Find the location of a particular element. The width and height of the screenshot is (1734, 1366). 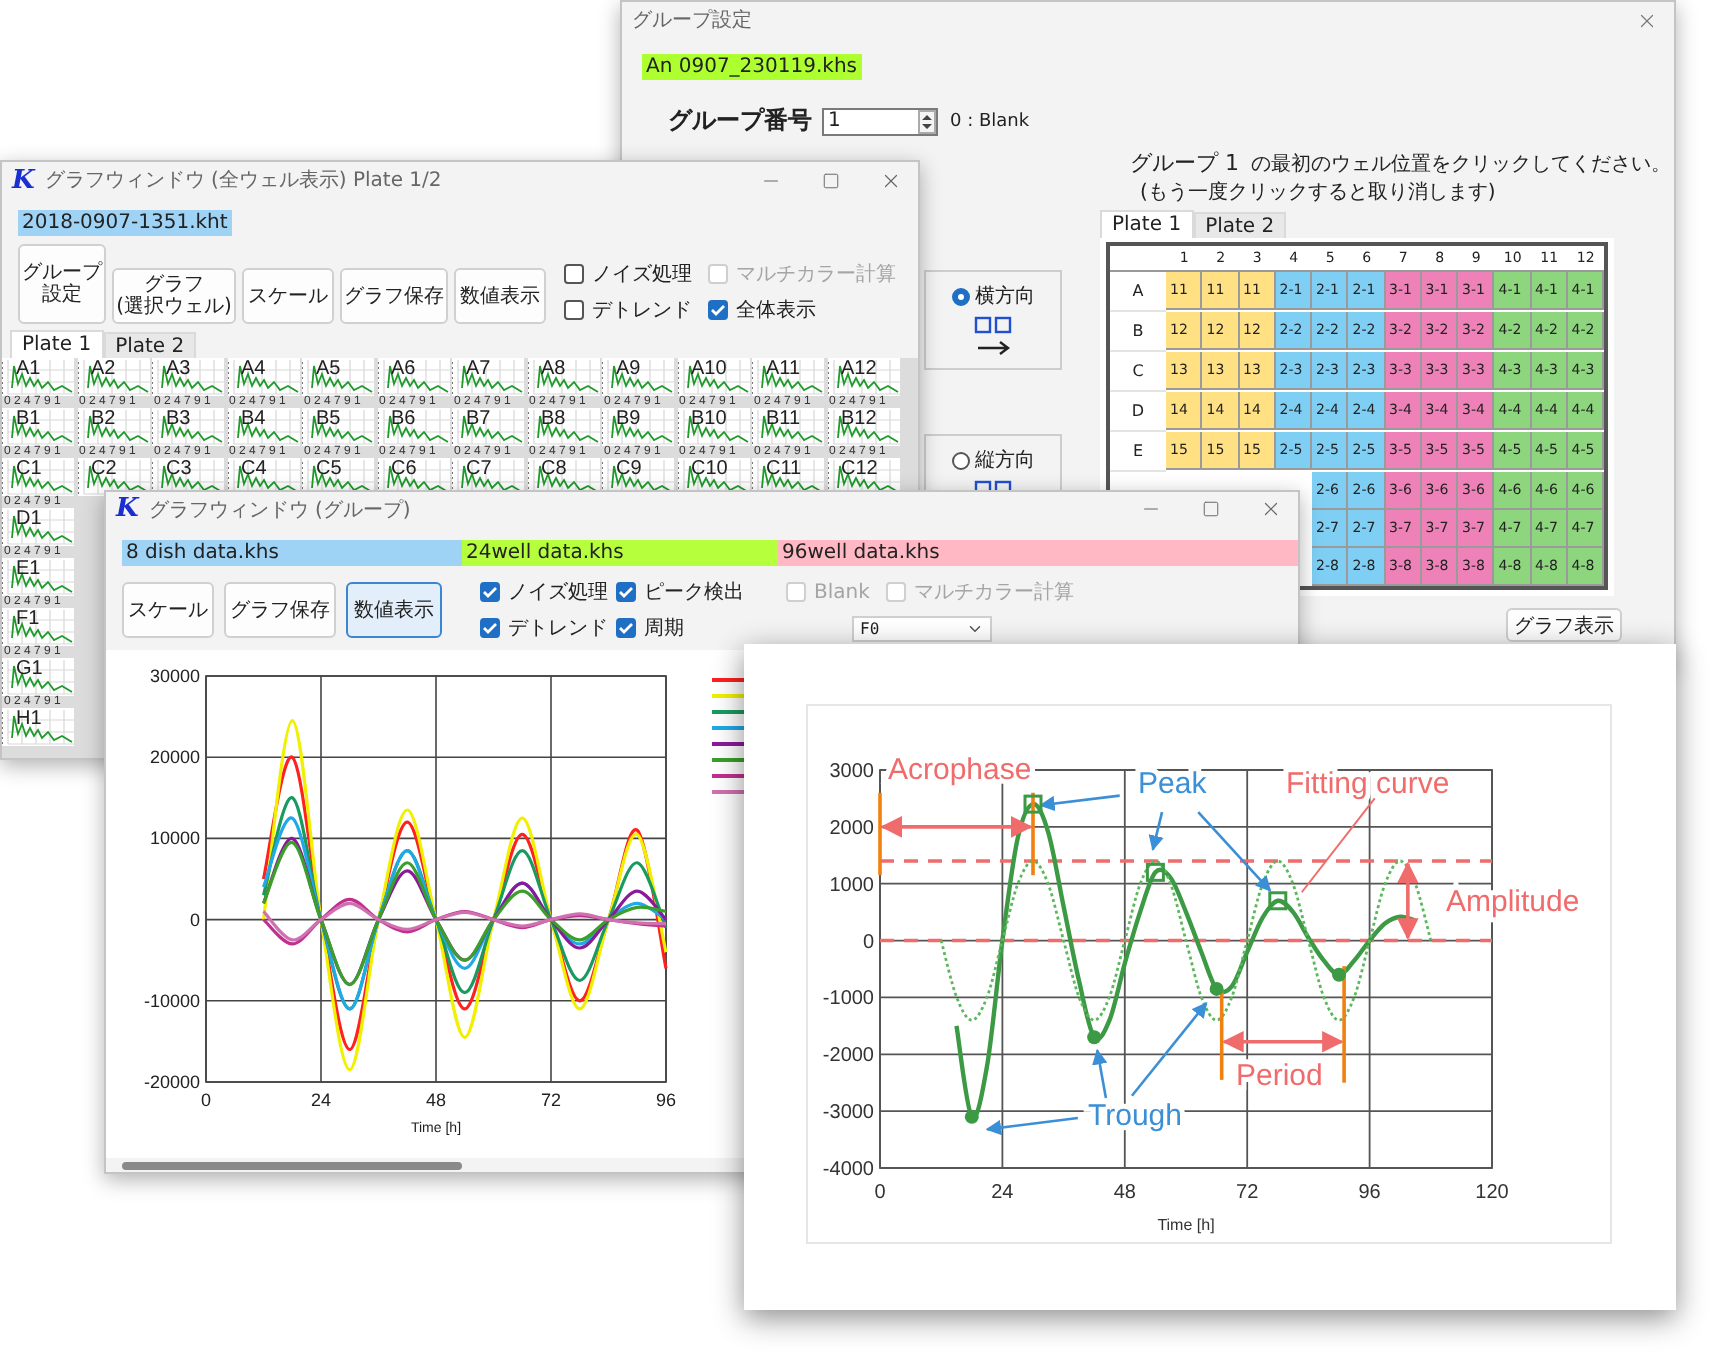

well-label: G1 is located at coordinates (29, 670).